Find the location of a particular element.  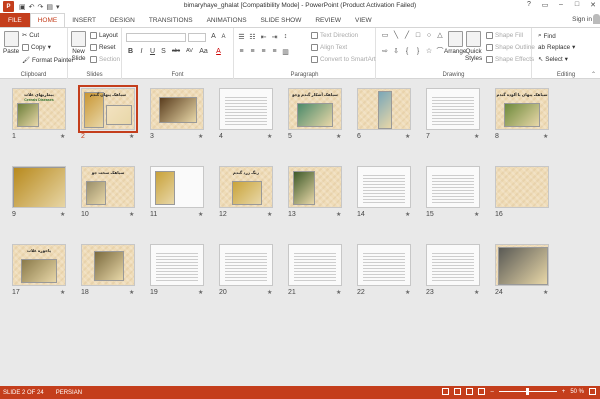

star-shape-icon: ☆ is located at coordinates (429, 54).